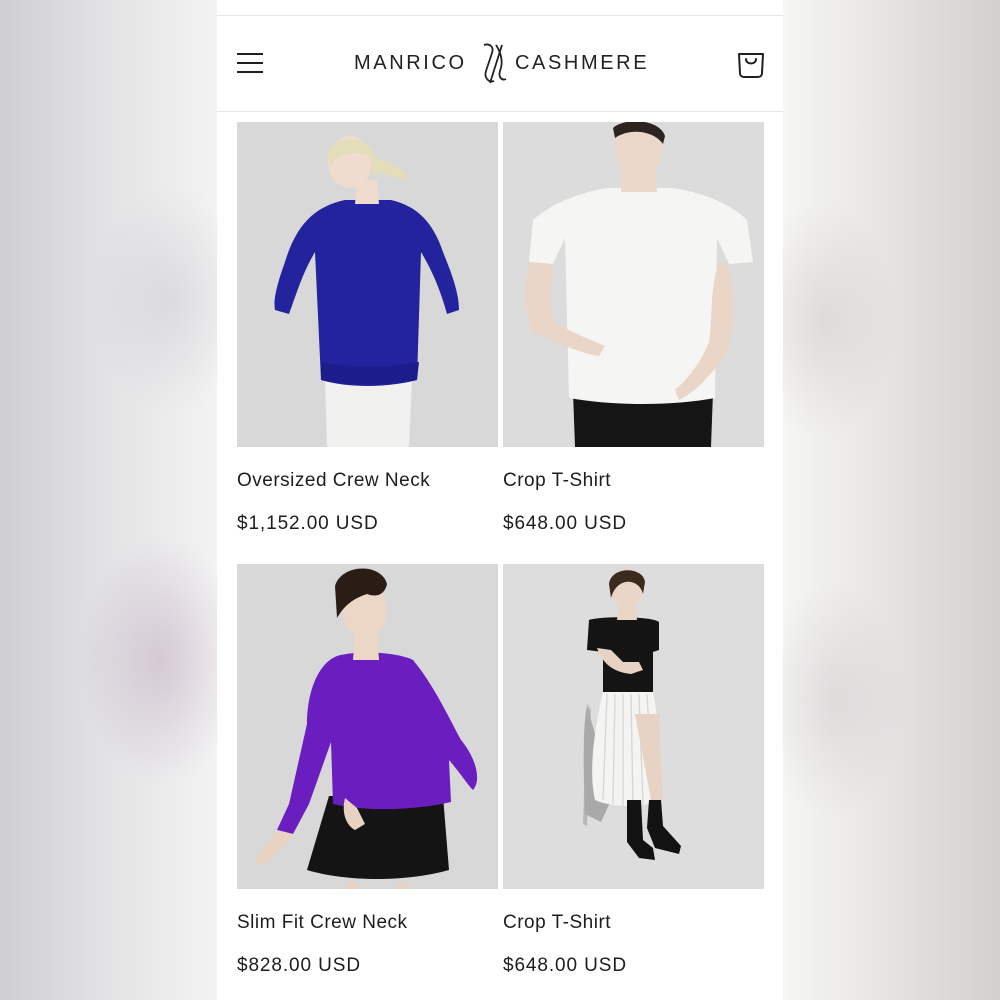  I want to click on product-name: Slim Fit Crew Neck, so click(322, 923).